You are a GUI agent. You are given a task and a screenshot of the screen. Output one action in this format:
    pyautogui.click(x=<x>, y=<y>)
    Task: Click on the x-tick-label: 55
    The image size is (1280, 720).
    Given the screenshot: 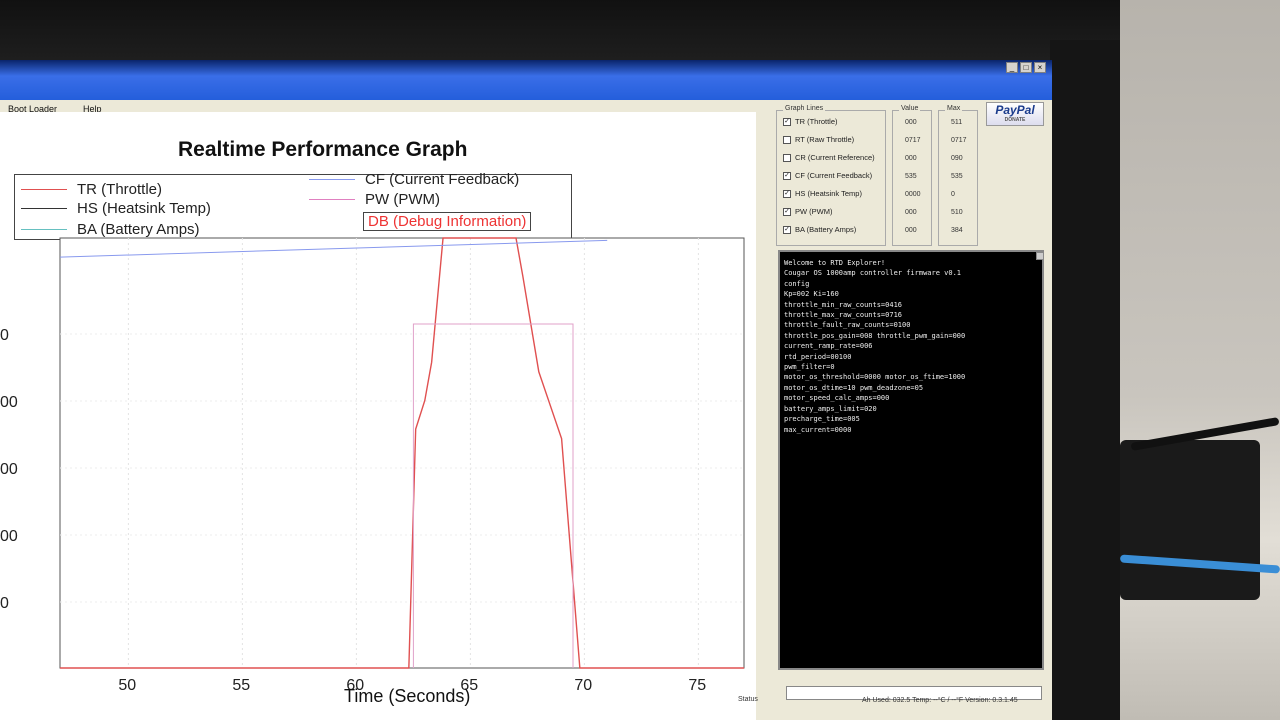 What is the action you would take?
    pyautogui.click(x=241, y=685)
    